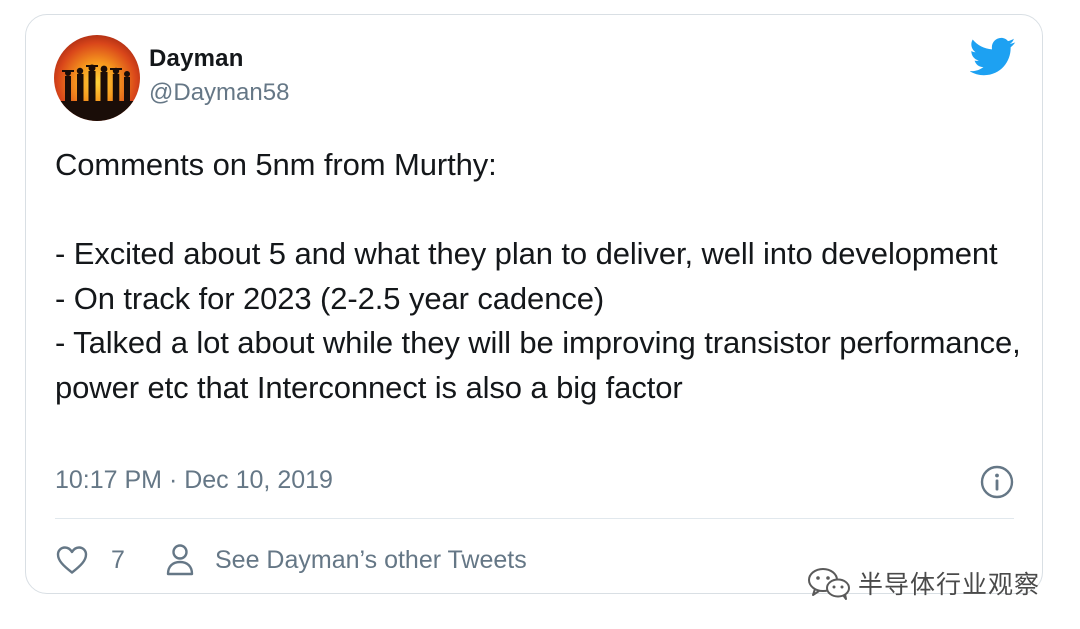 The width and height of the screenshot is (1080, 629). Describe the element at coordinates (196, 59) in the screenshot. I see `author-name: Dayman` at that location.